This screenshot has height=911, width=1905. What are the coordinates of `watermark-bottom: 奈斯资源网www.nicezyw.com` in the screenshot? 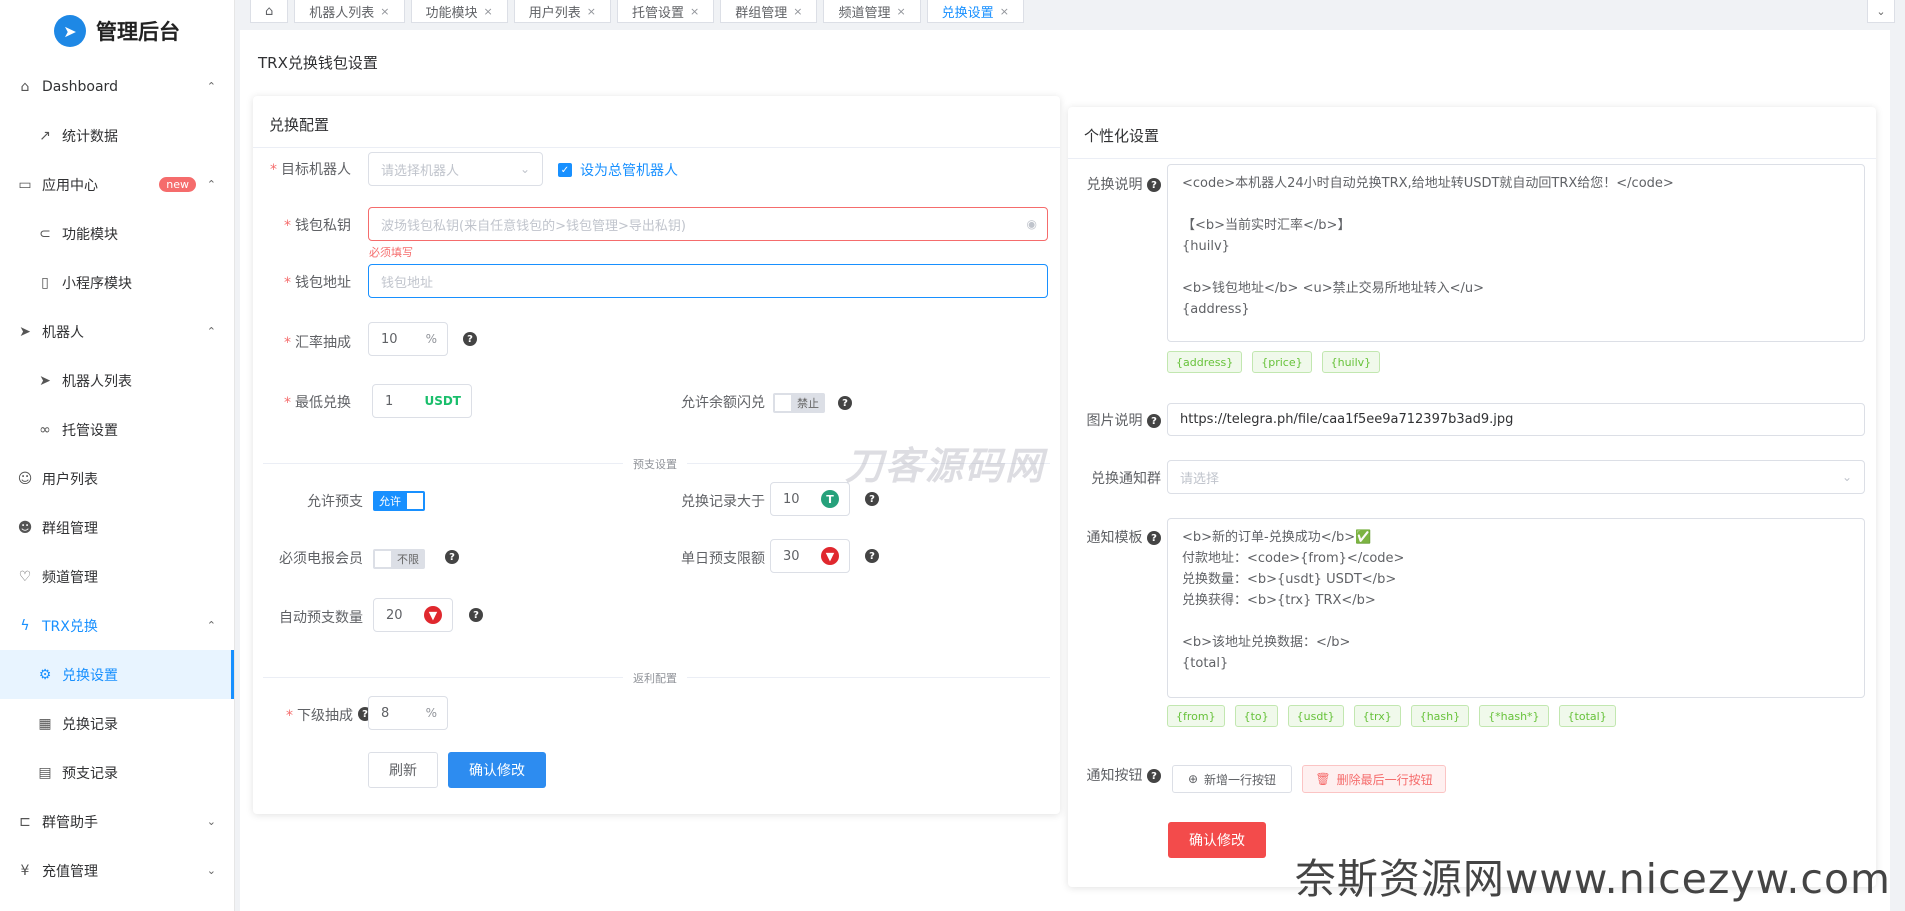 It's located at (1592, 879).